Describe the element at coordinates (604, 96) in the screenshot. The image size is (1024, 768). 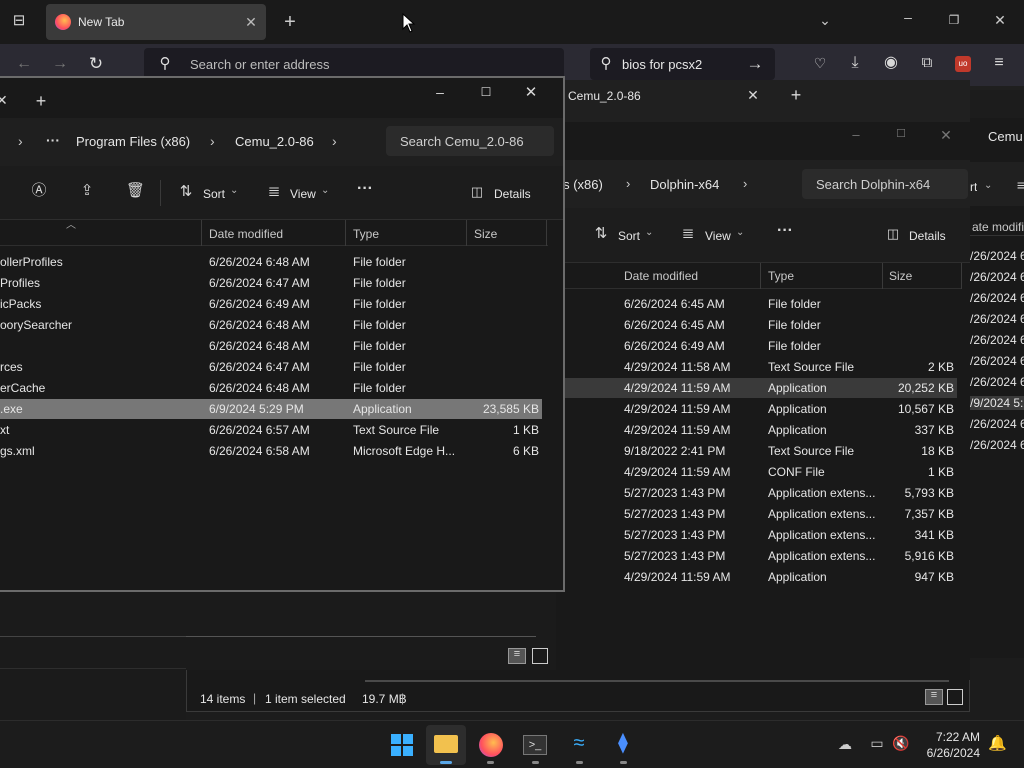
I see `dolphin-tab-title: Cemu_2.0-86` at that location.